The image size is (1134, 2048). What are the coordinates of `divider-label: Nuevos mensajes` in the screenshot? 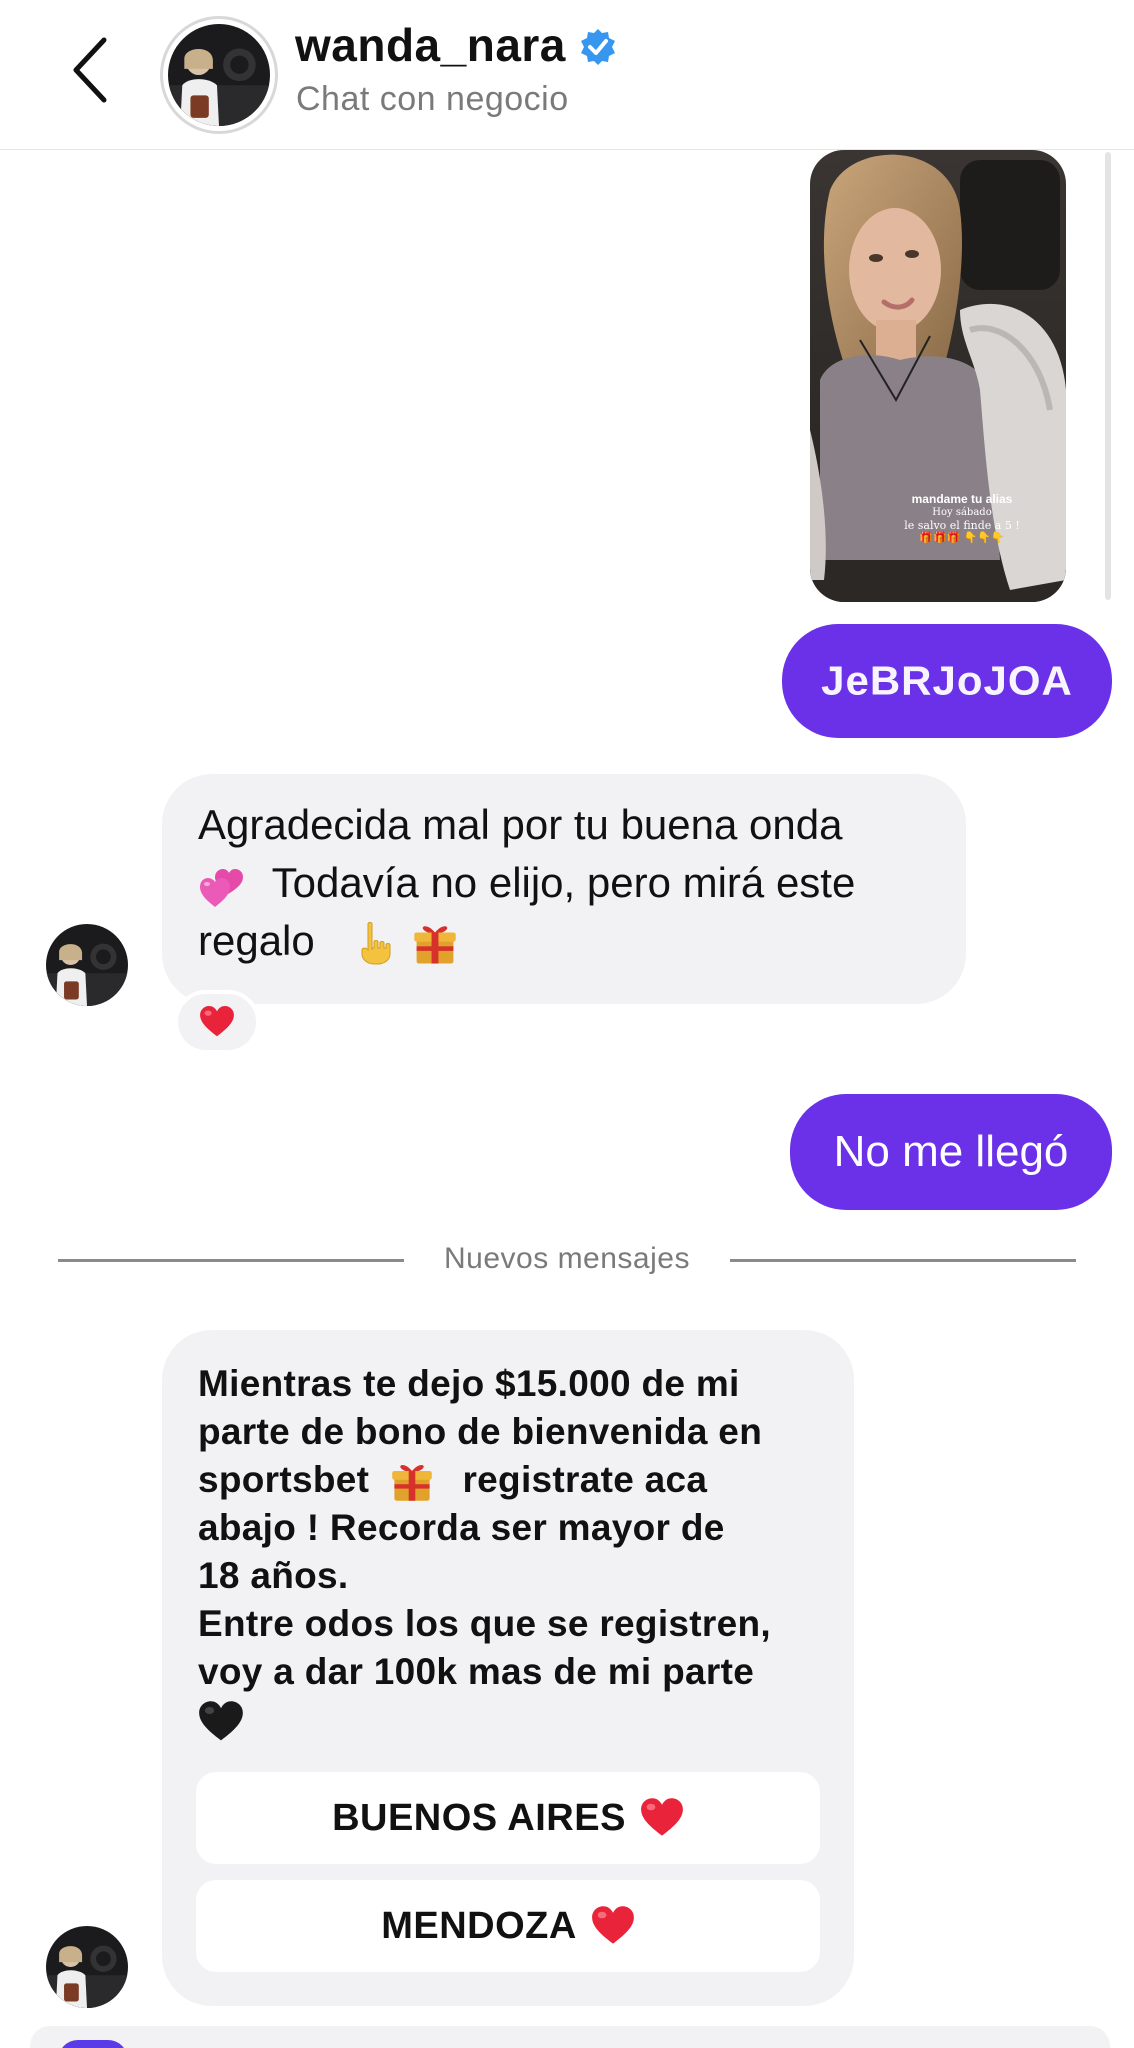 It's located at (567, 1258).